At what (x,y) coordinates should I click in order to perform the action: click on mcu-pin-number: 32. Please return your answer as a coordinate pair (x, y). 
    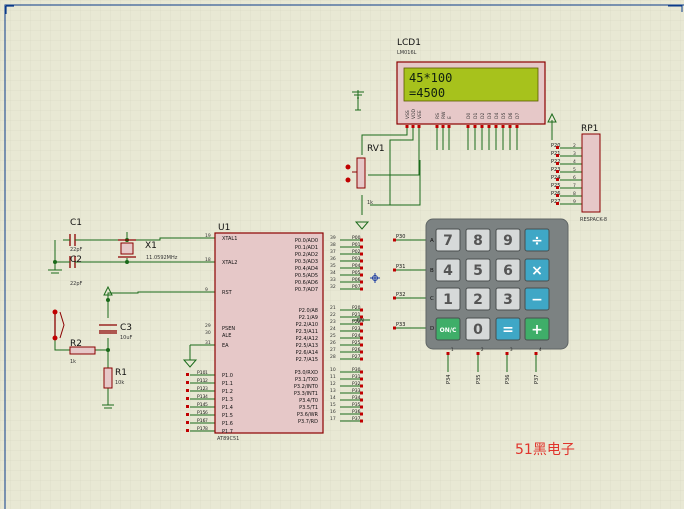
    Looking at the image, I should click on (333, 287).